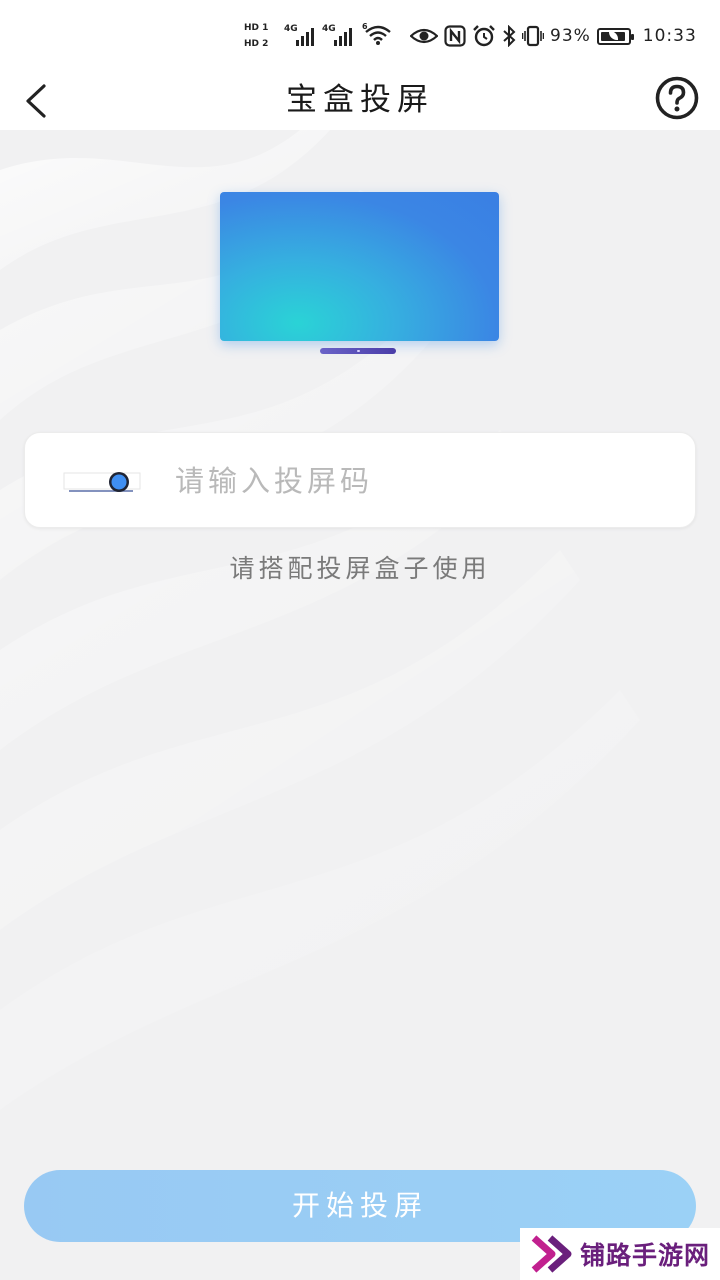 The image size is (720, 1280). Describe the element at coordinates (645, 1255) in the screenshot. I see `watermark-text: 铺路手游网` at that location.